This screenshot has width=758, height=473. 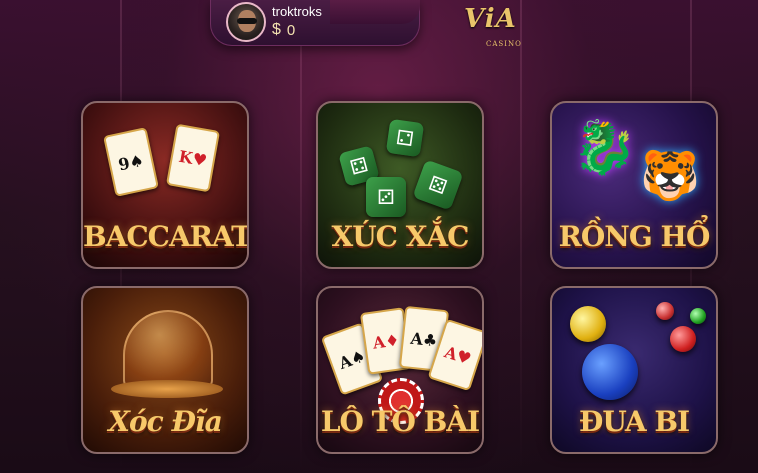 I want to click on dice-icon: ⚂, so click(x=386, y=197).